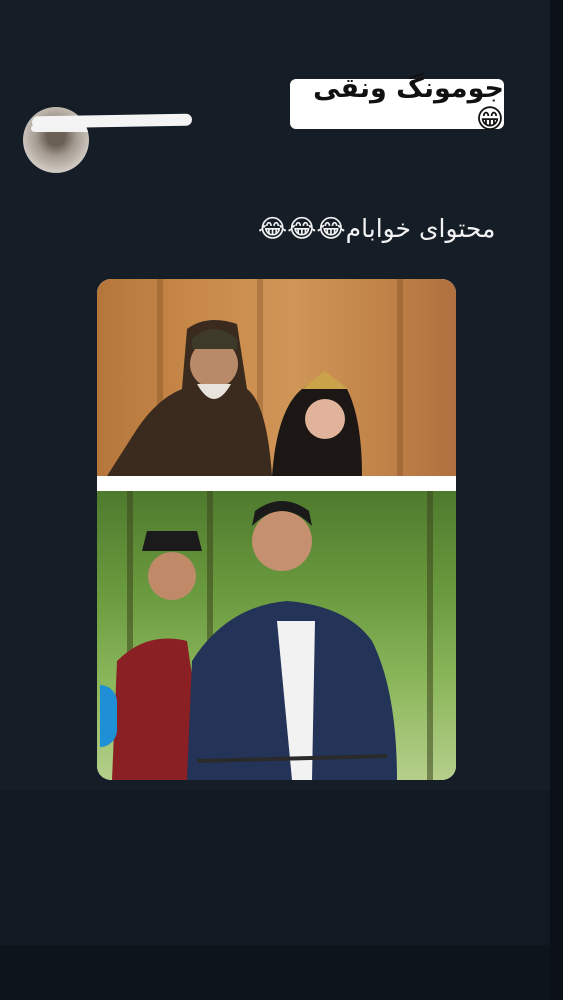  I want to click on screen-edge, so click(556, 500).